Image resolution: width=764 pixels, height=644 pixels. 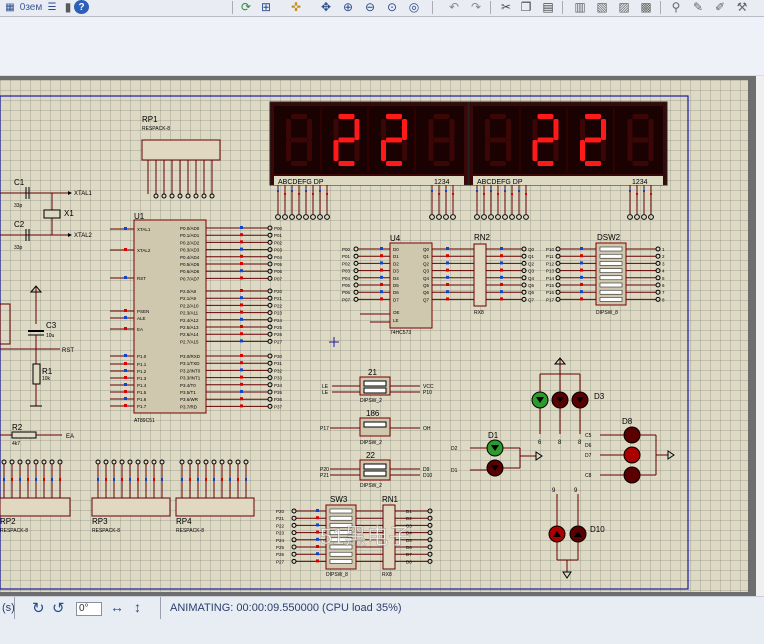 What do you see at coordinates (588, 436) in the screenshot?
I see `svg-text: C5` at bounding box center [588, 436].